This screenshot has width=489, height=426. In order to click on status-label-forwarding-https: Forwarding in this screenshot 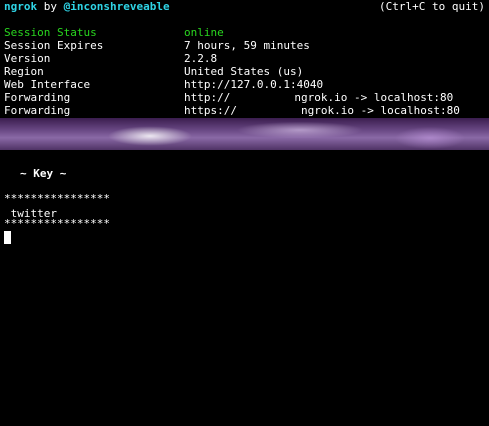, I will do `click(37, 110)`.